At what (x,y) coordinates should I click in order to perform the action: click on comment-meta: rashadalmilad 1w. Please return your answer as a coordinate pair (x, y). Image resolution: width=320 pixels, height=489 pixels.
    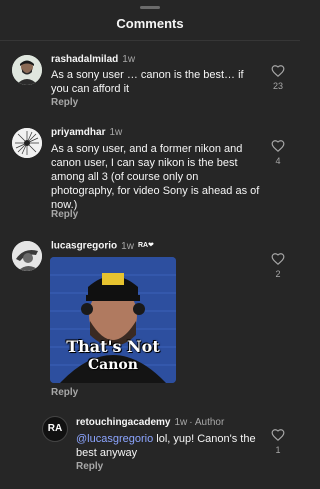
    Looking at the image, I should click on (93, 60).